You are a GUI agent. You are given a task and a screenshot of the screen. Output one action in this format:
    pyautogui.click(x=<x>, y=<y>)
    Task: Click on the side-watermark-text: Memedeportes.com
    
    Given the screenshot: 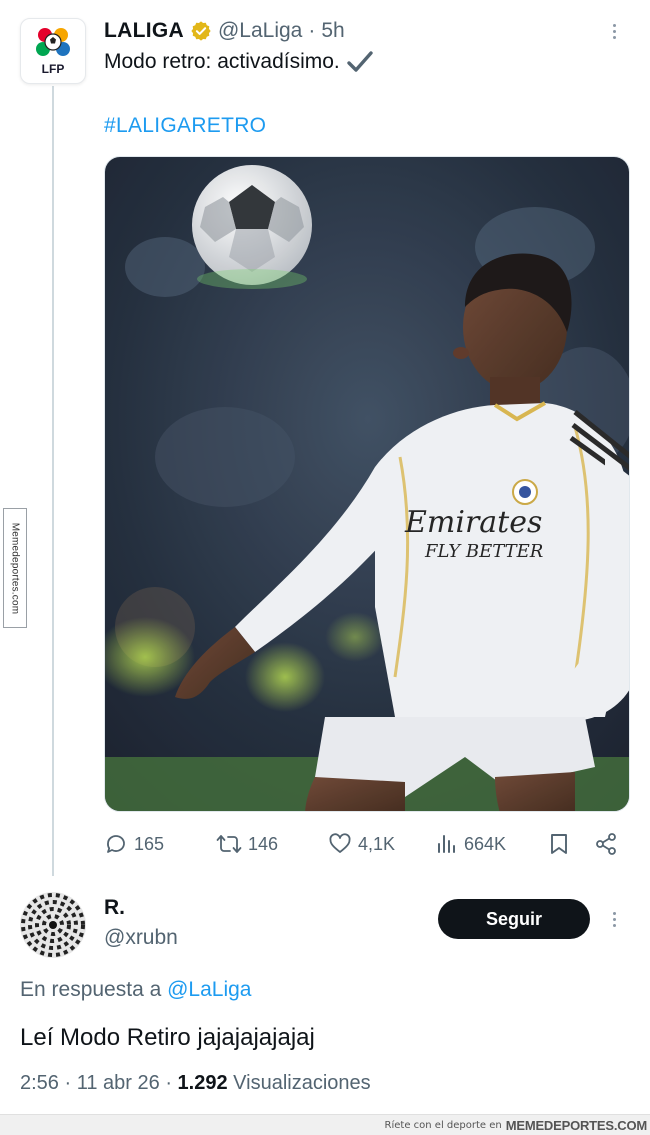 What is the action you would take?
    pyautogui.click(x=15, y=568)
    